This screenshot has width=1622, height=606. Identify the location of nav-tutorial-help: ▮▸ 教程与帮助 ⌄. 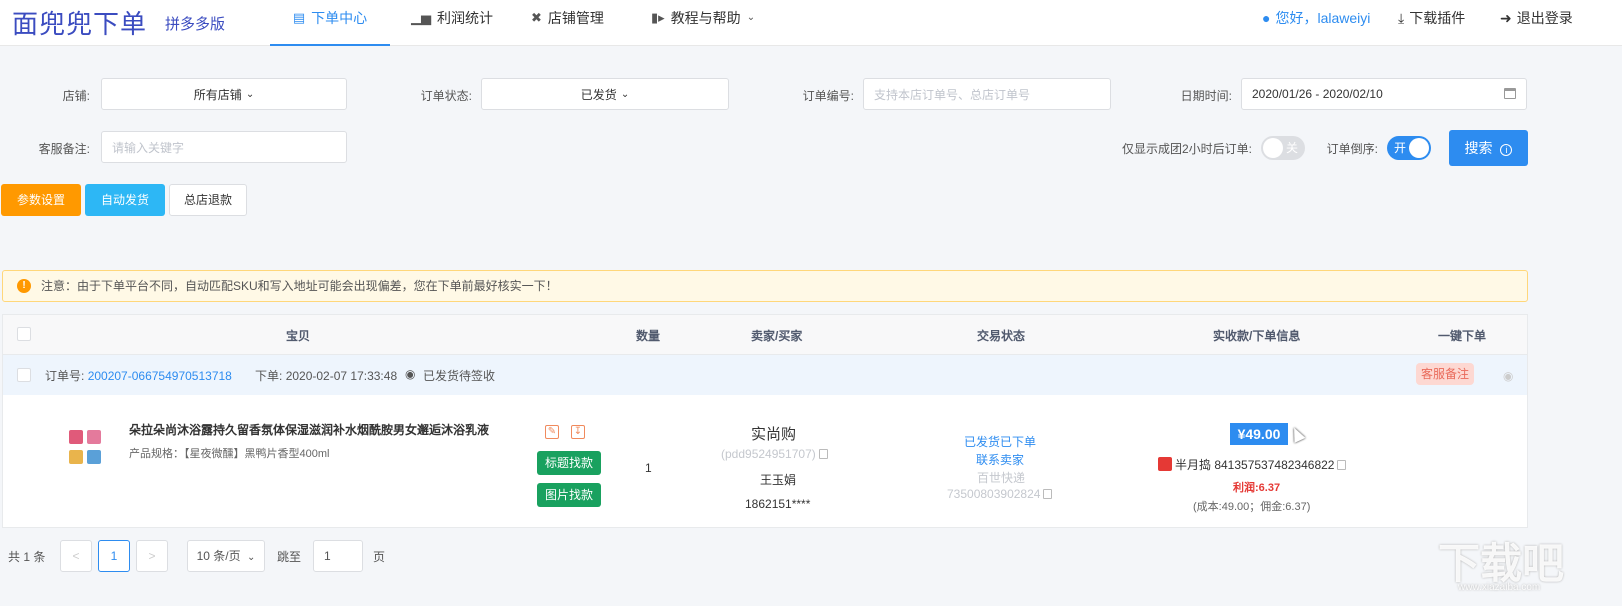
(706, 23).